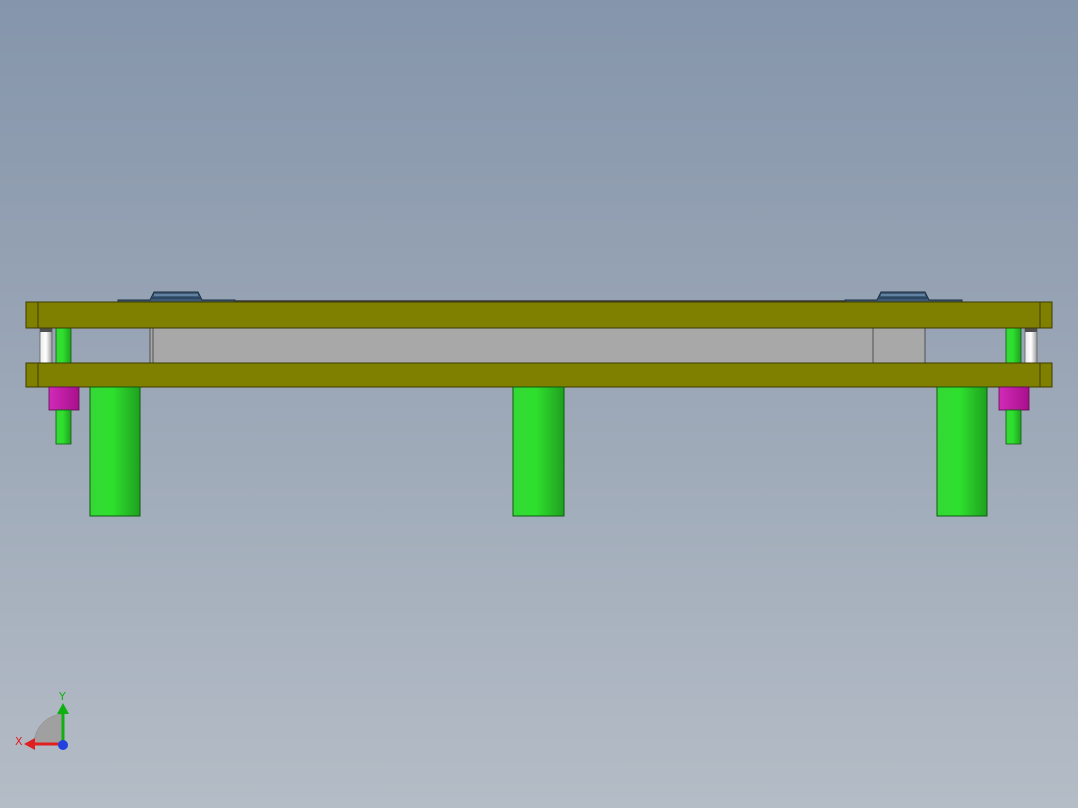 The width and height of the screenshot is (1078, 808). Describe the element at coordinates (63, 708) in the screenshot. I see `y-axis-arrow-head` at that location.